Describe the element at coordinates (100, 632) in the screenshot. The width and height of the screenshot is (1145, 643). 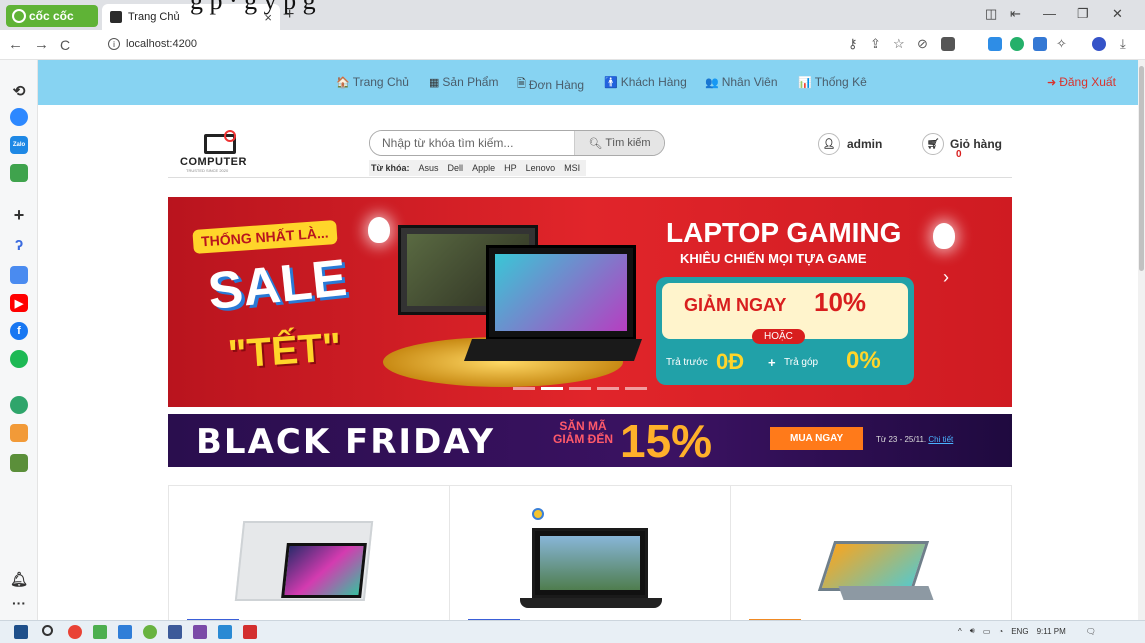
I see `coccoc-taskbar-icon` at that location.